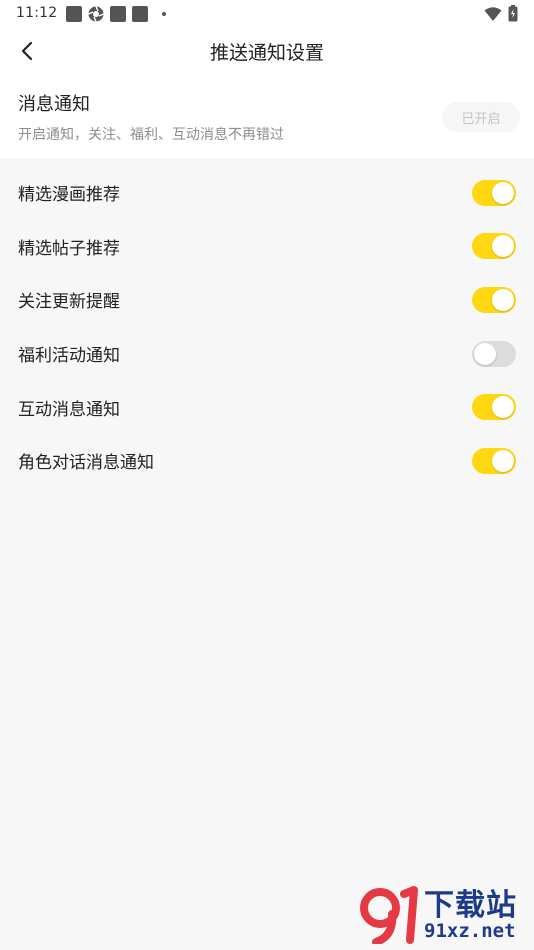  I want to click on system-icons, so click(501, 13).